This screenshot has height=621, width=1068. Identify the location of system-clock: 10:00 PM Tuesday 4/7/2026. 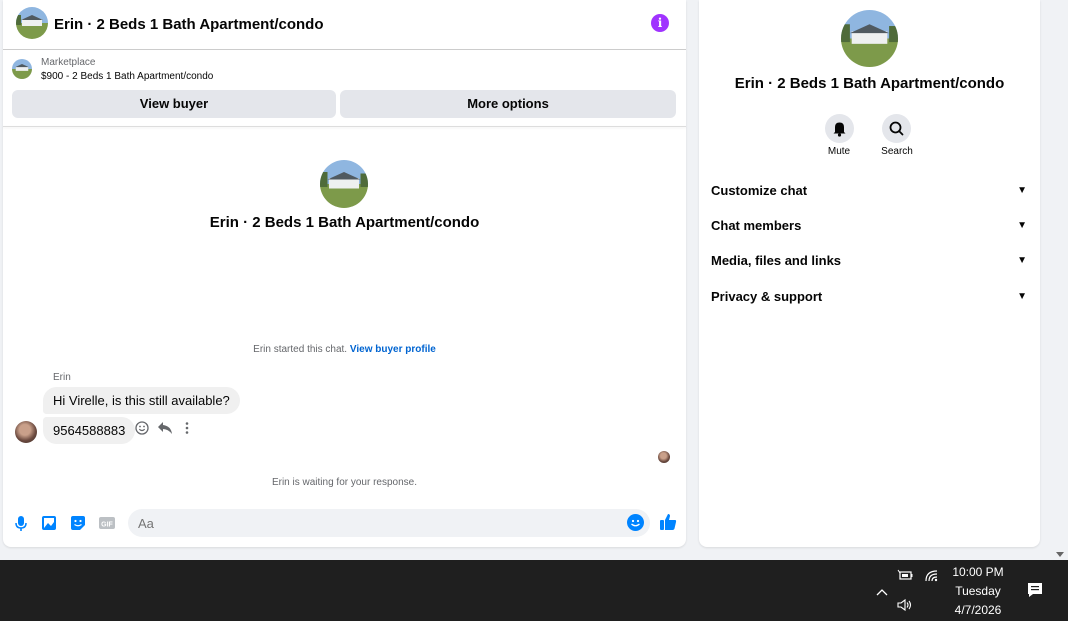
(978, 591).